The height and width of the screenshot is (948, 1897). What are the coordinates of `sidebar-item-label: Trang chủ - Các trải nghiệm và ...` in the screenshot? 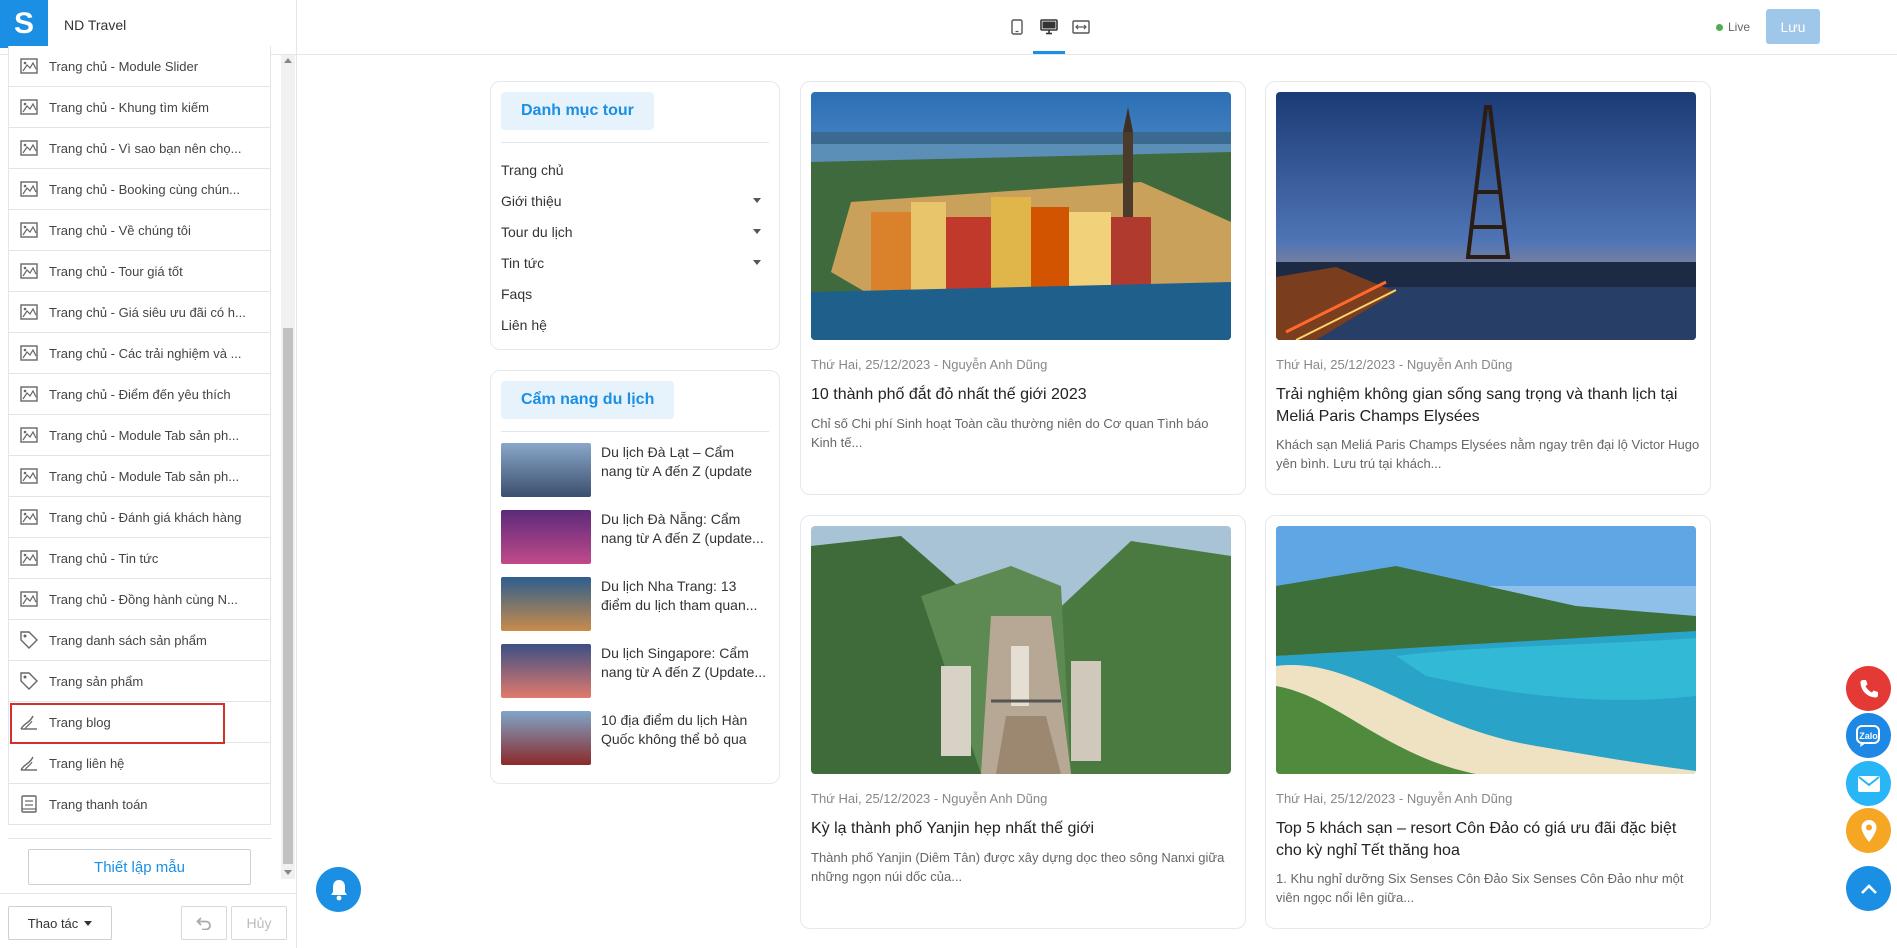 It's located at (145, 353).